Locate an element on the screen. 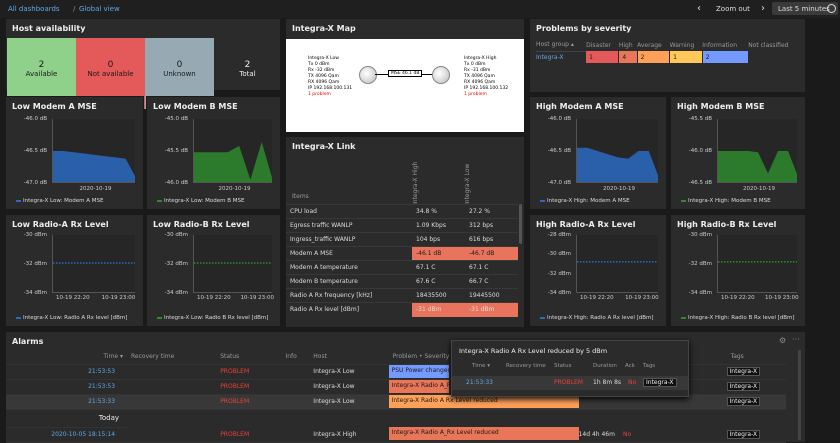 The image size is (840, 443). time-range-button: Last 5 minutes is located at coordinates (805, 8).